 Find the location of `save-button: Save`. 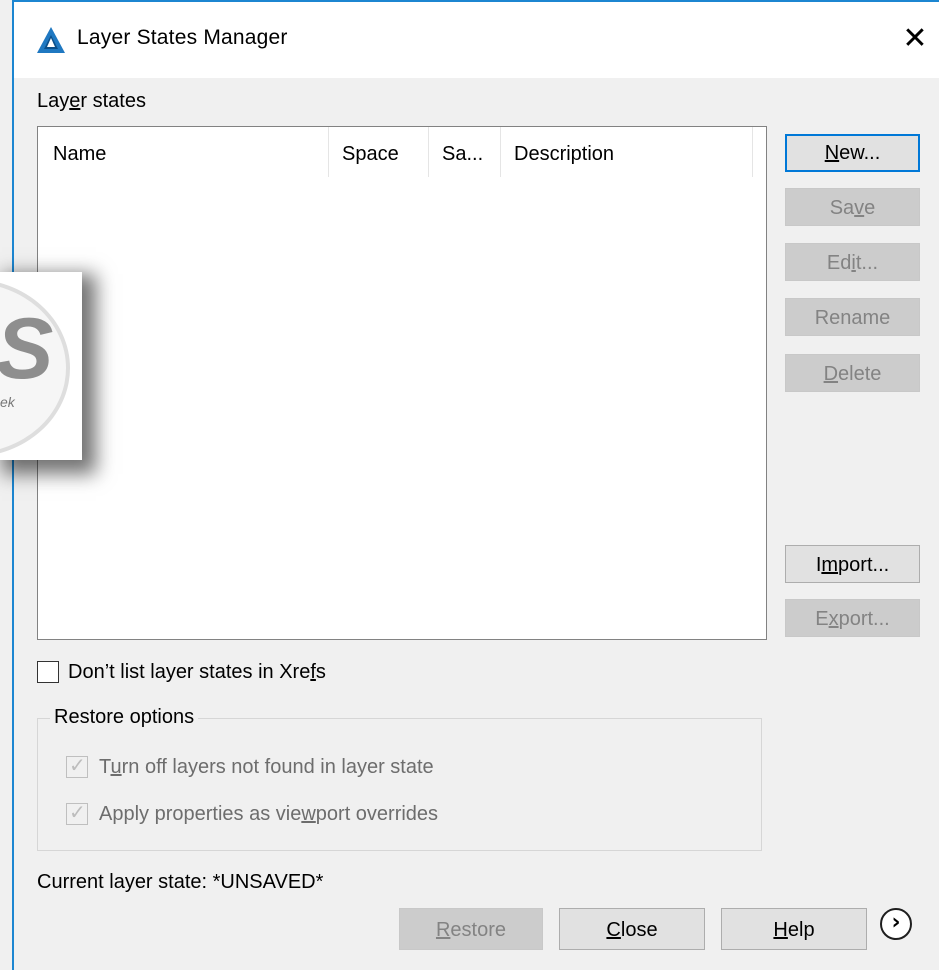

save-button: Save is located at coordinates (852, 207).